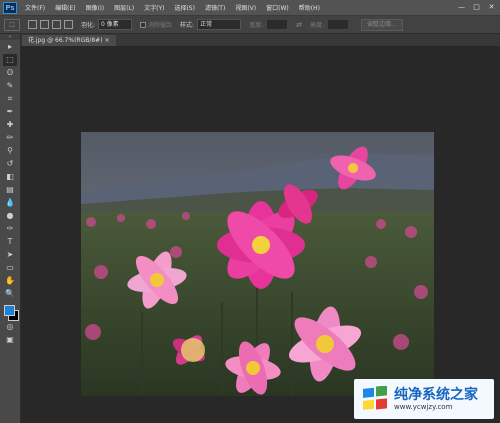  Describe the element at coordinates (10, 177) in the screenshot. I see `eraser-icon: ◧` at that location.